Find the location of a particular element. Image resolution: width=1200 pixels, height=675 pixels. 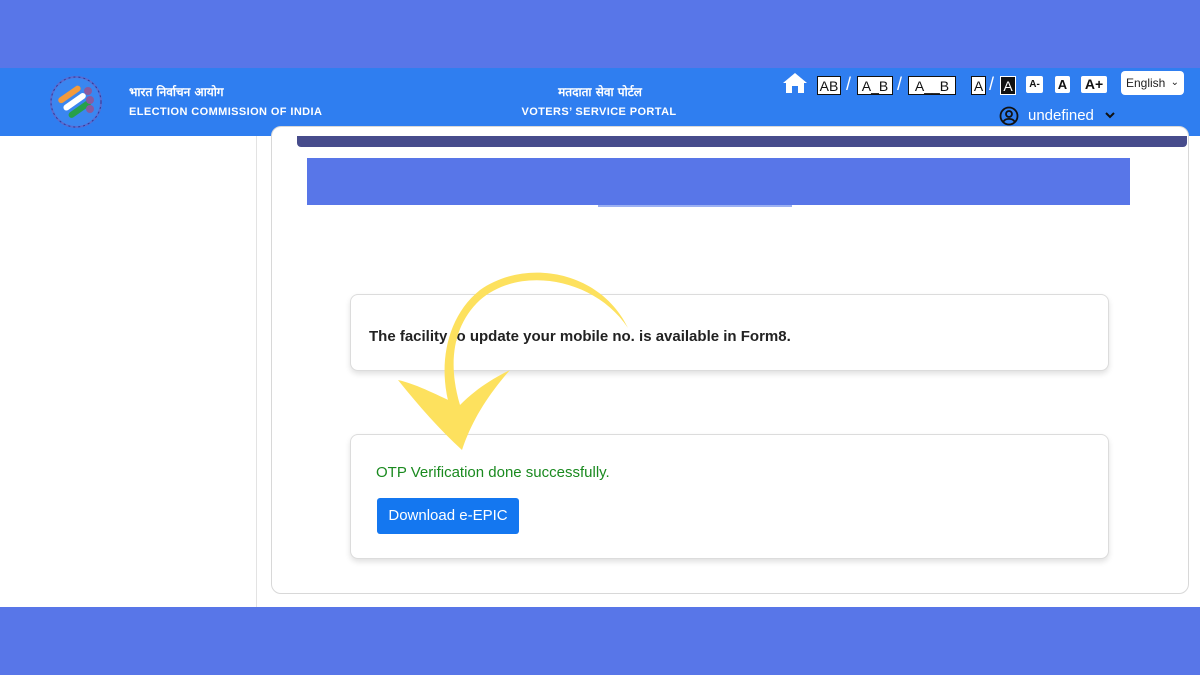

language-select: English ⌄ is located at coordinates (1152, 83).